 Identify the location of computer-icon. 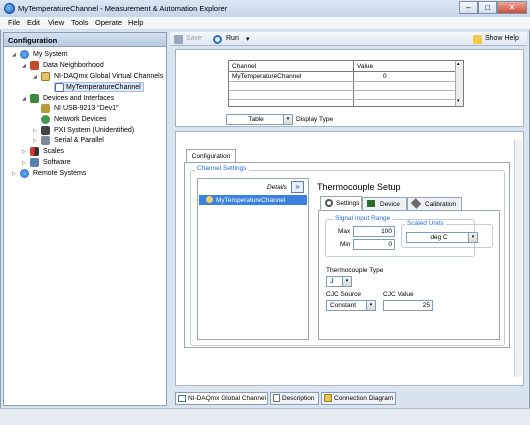
(24, 54).